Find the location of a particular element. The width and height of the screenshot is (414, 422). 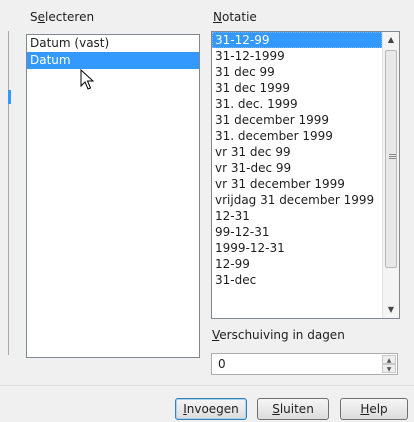

spin-down-icon: ▼ is located at coordinates (389, 368).